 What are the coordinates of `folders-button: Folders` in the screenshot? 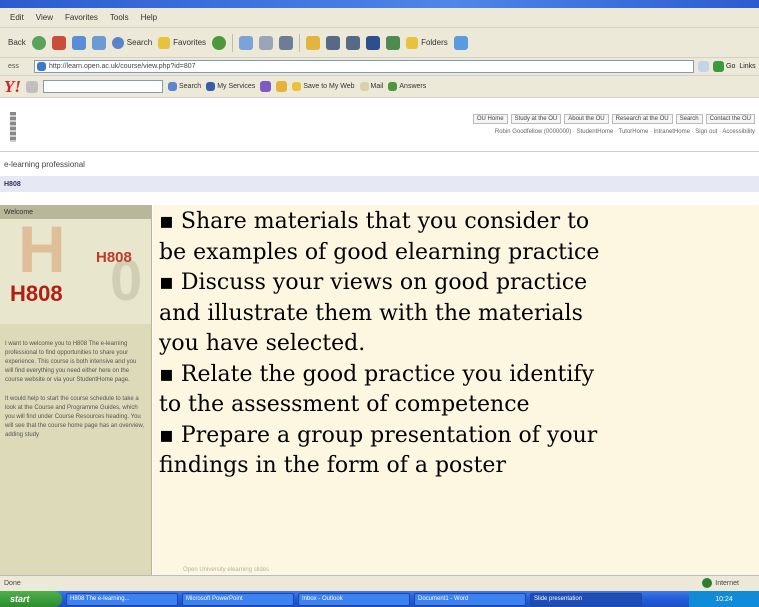 It's located at (427, 42).